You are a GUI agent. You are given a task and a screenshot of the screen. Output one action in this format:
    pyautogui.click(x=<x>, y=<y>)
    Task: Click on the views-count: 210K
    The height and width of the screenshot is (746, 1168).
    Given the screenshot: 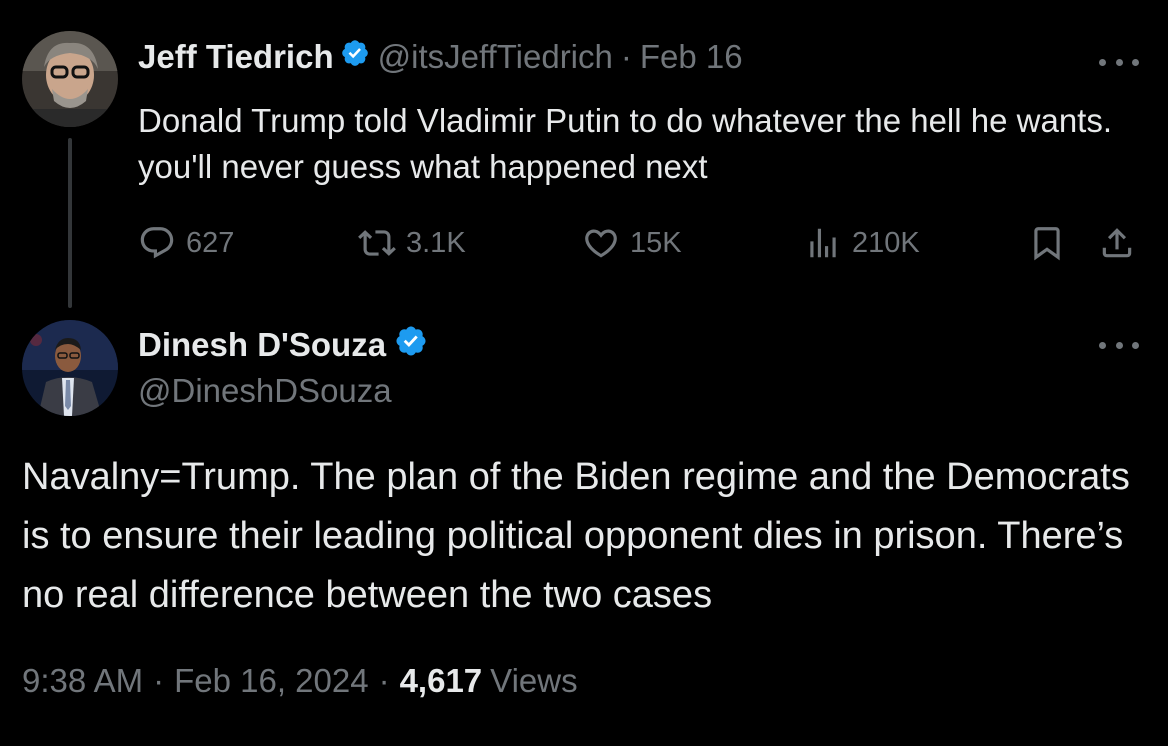 What is the action you would take?
    pyautogui.click(x=886, y=242)
    